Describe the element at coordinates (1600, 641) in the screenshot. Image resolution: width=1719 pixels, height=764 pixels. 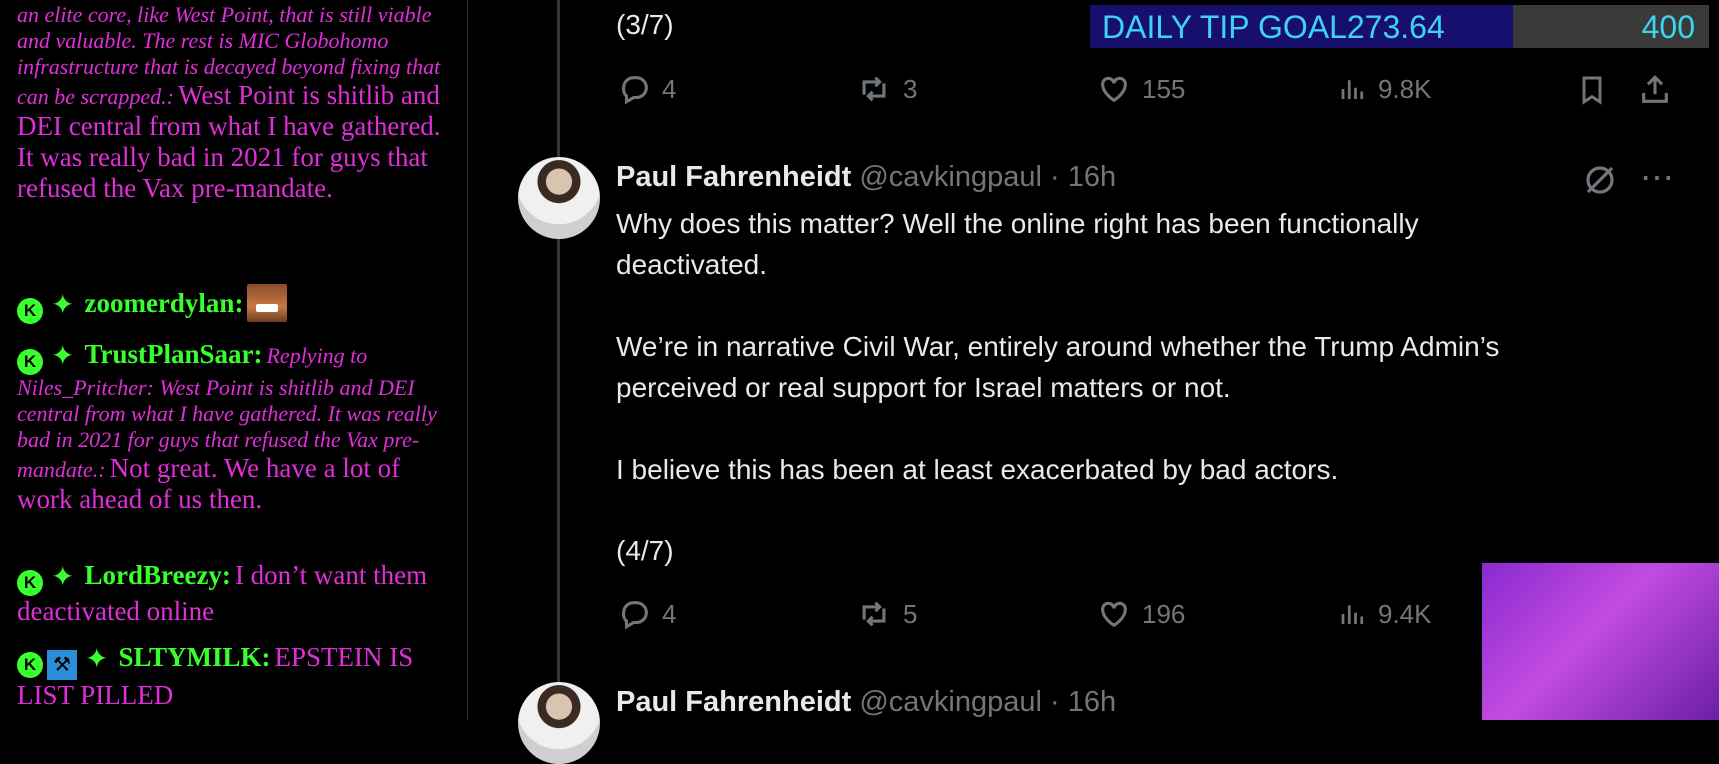
I see `webcam-overlay` at that location.